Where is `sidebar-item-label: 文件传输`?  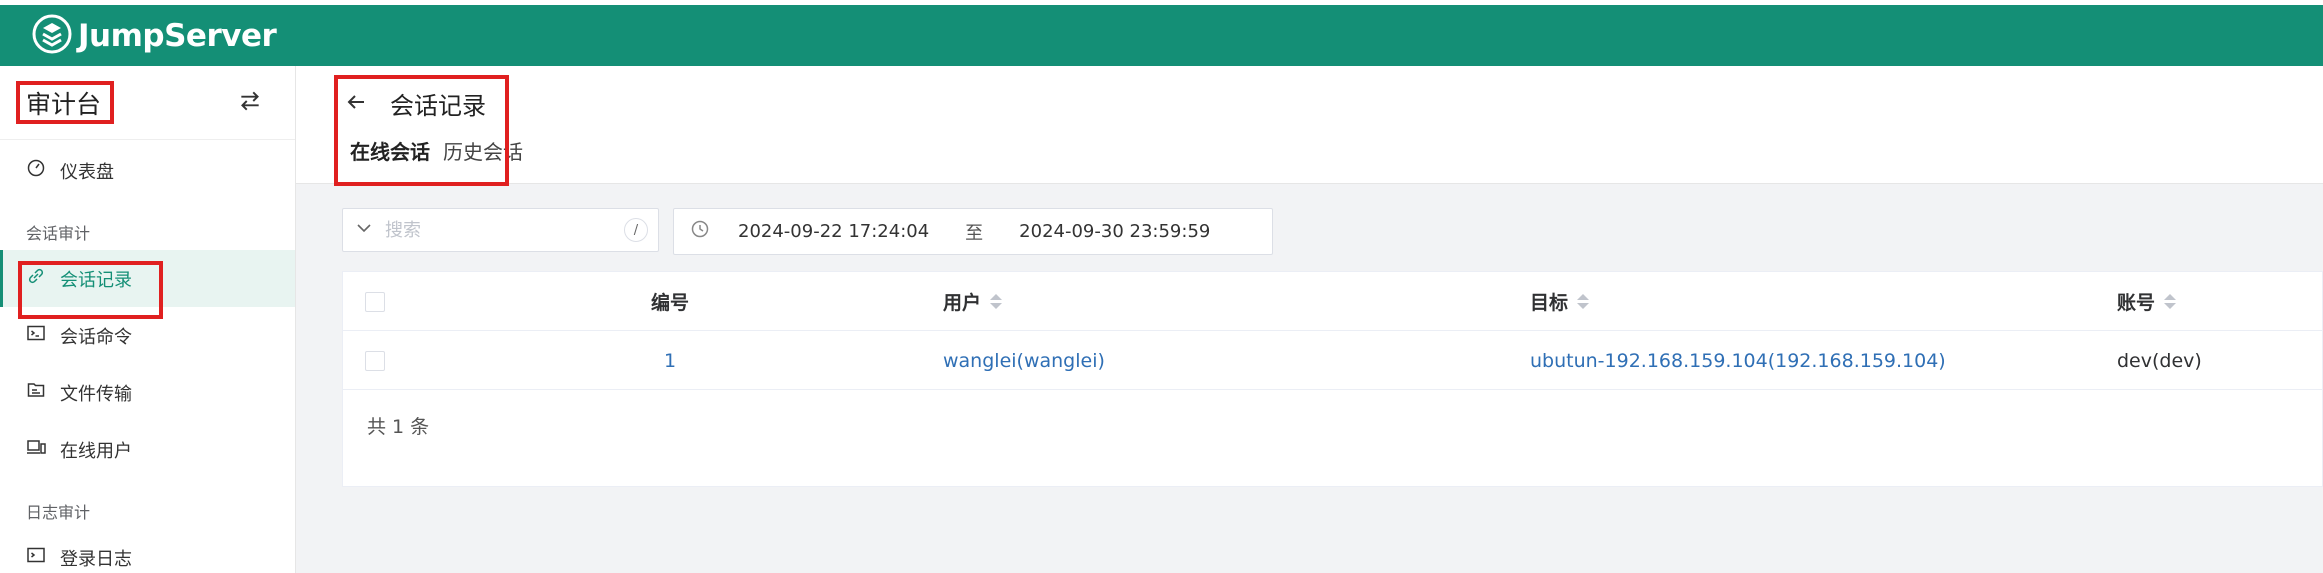 sidebar-item-label: 文件传输 is located at coordinates (96, 394).